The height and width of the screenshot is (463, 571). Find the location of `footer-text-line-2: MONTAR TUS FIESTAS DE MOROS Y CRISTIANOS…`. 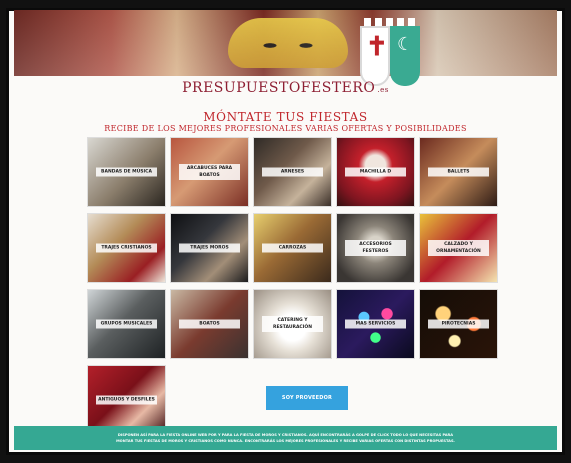

footer-text-line-2: MONTAR TUS FIESTAS DE MOROS Y CRISTIANOS… is located at coordinates (285, 441).